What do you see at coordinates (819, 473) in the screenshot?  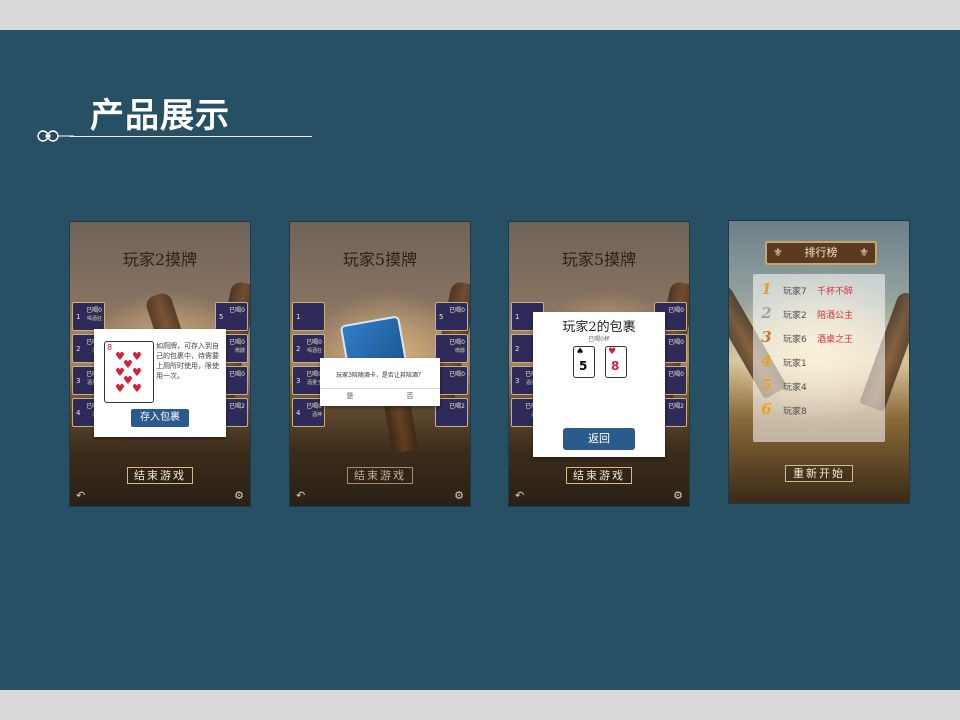 I see `restart-button: 重新开始` at bounding box center [819, 473].